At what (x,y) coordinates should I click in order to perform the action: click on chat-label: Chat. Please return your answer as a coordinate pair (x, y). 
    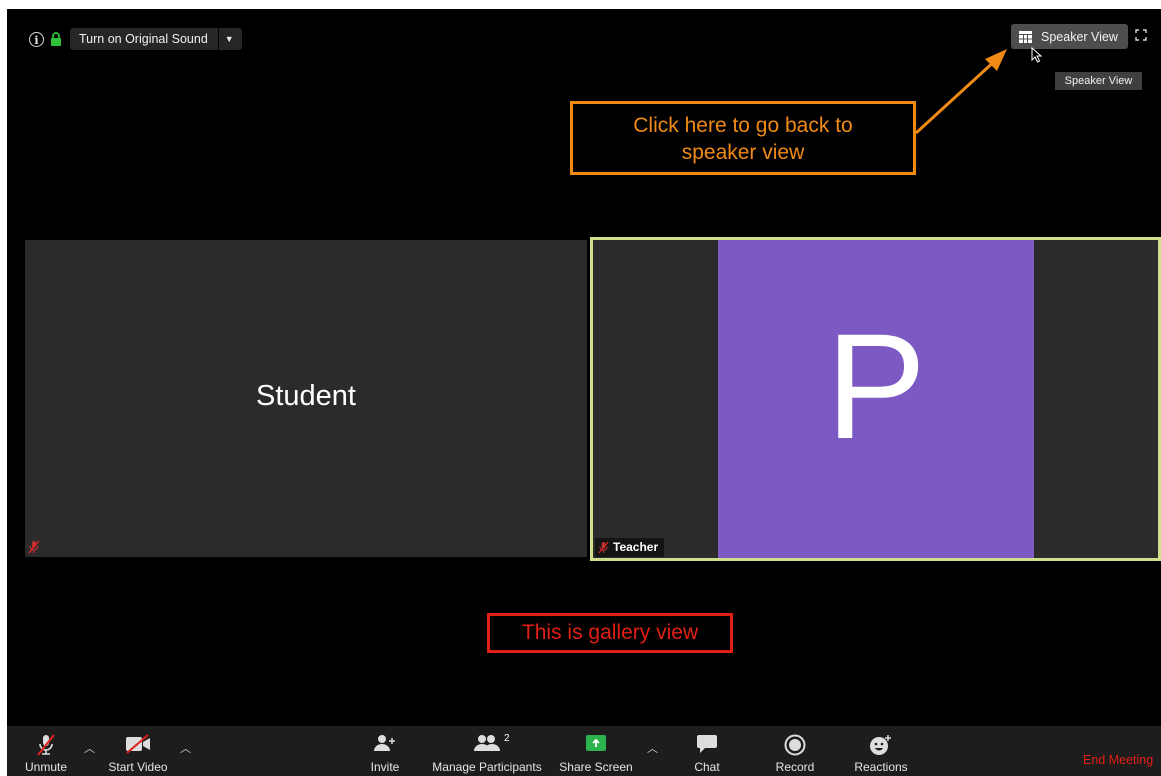
    Looking at the image, I should click on (707, 767).